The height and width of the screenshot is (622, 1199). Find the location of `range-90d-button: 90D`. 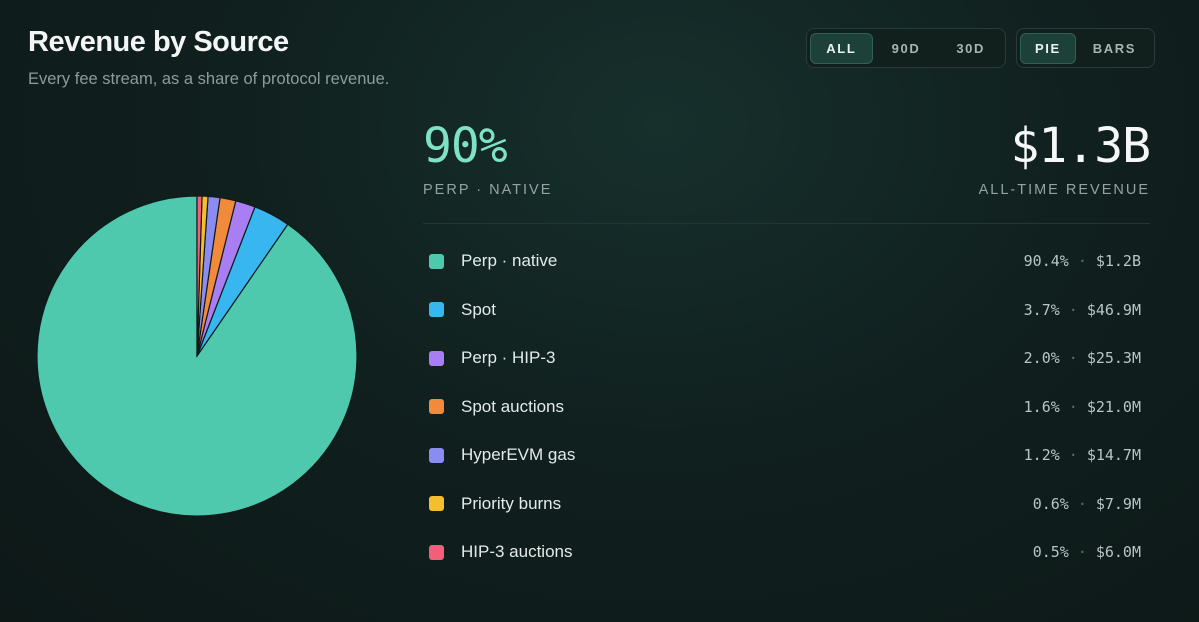

range-90d-button: 90D is located at coordinates (906, 48).